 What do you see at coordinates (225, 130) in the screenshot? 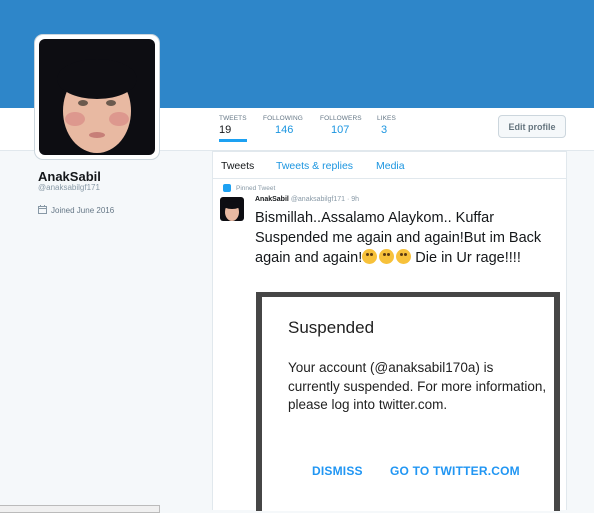
I see `stat-value: 19` at bounding box center [225, 130].